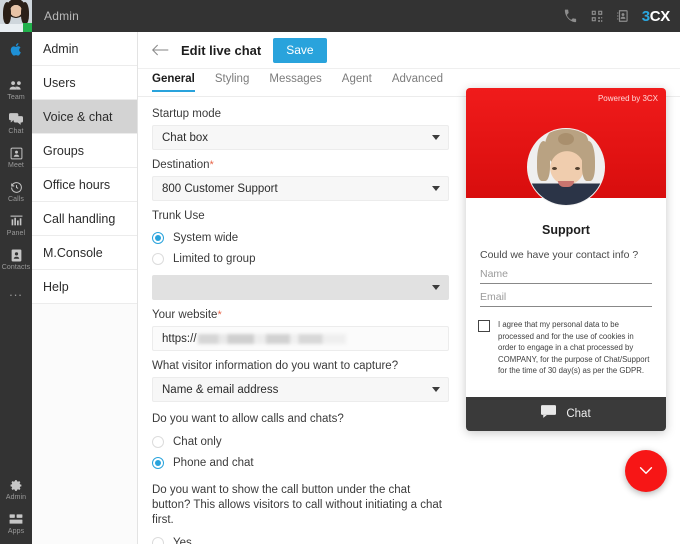  Describe the element at coordinates (300, 462) in the screenshot. I see `allow-calls-option-phone-and-chat: Phone and chat` at that location.